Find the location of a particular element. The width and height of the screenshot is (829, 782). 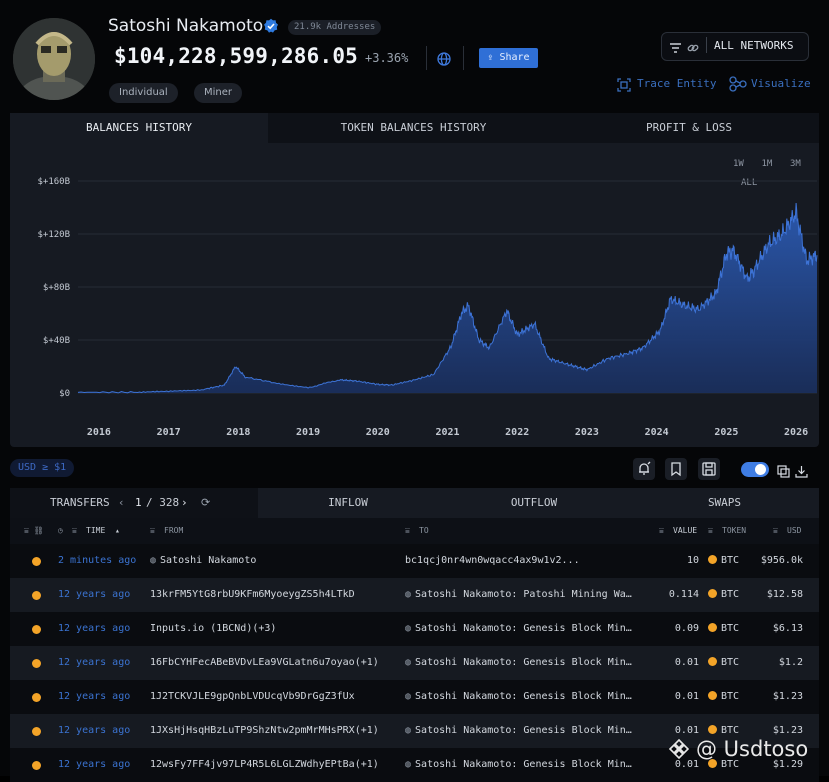

tab-transfers: TRANSFERS ‹ 1 / 328 › ⟳ is located at coordinates (134, 503).